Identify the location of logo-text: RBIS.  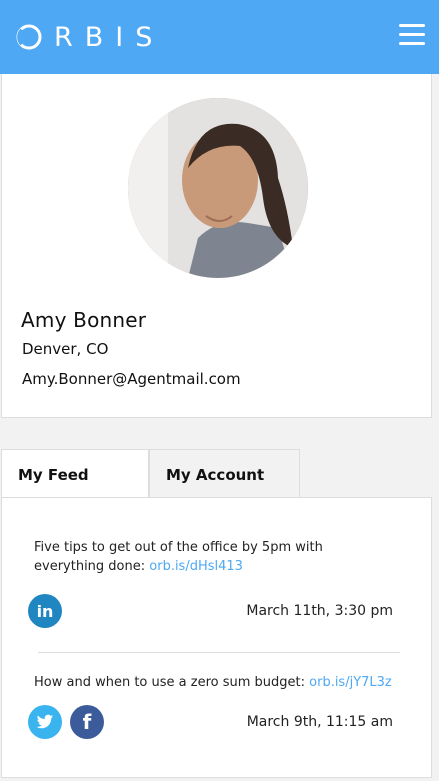
(109, 37).